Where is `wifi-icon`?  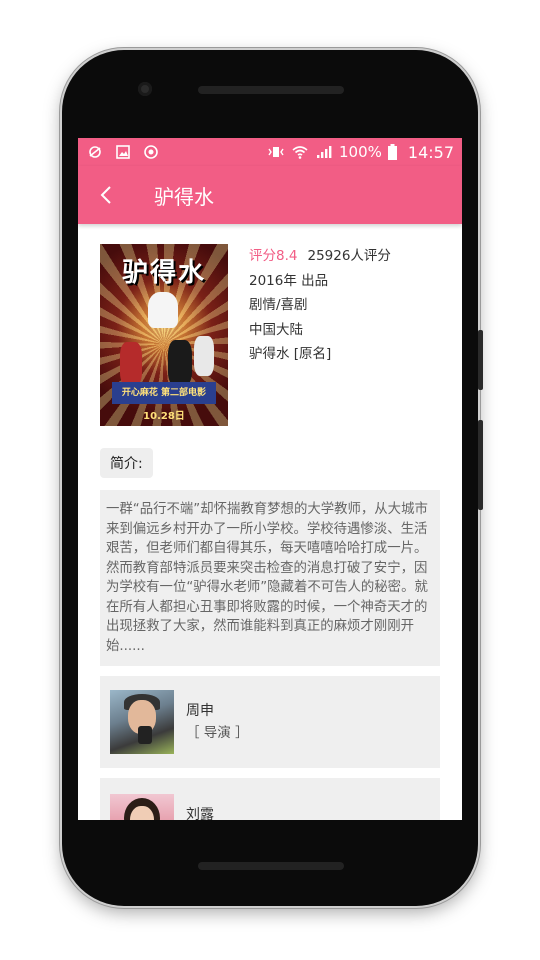
wifi-icon is located at coordinates (300, 152).